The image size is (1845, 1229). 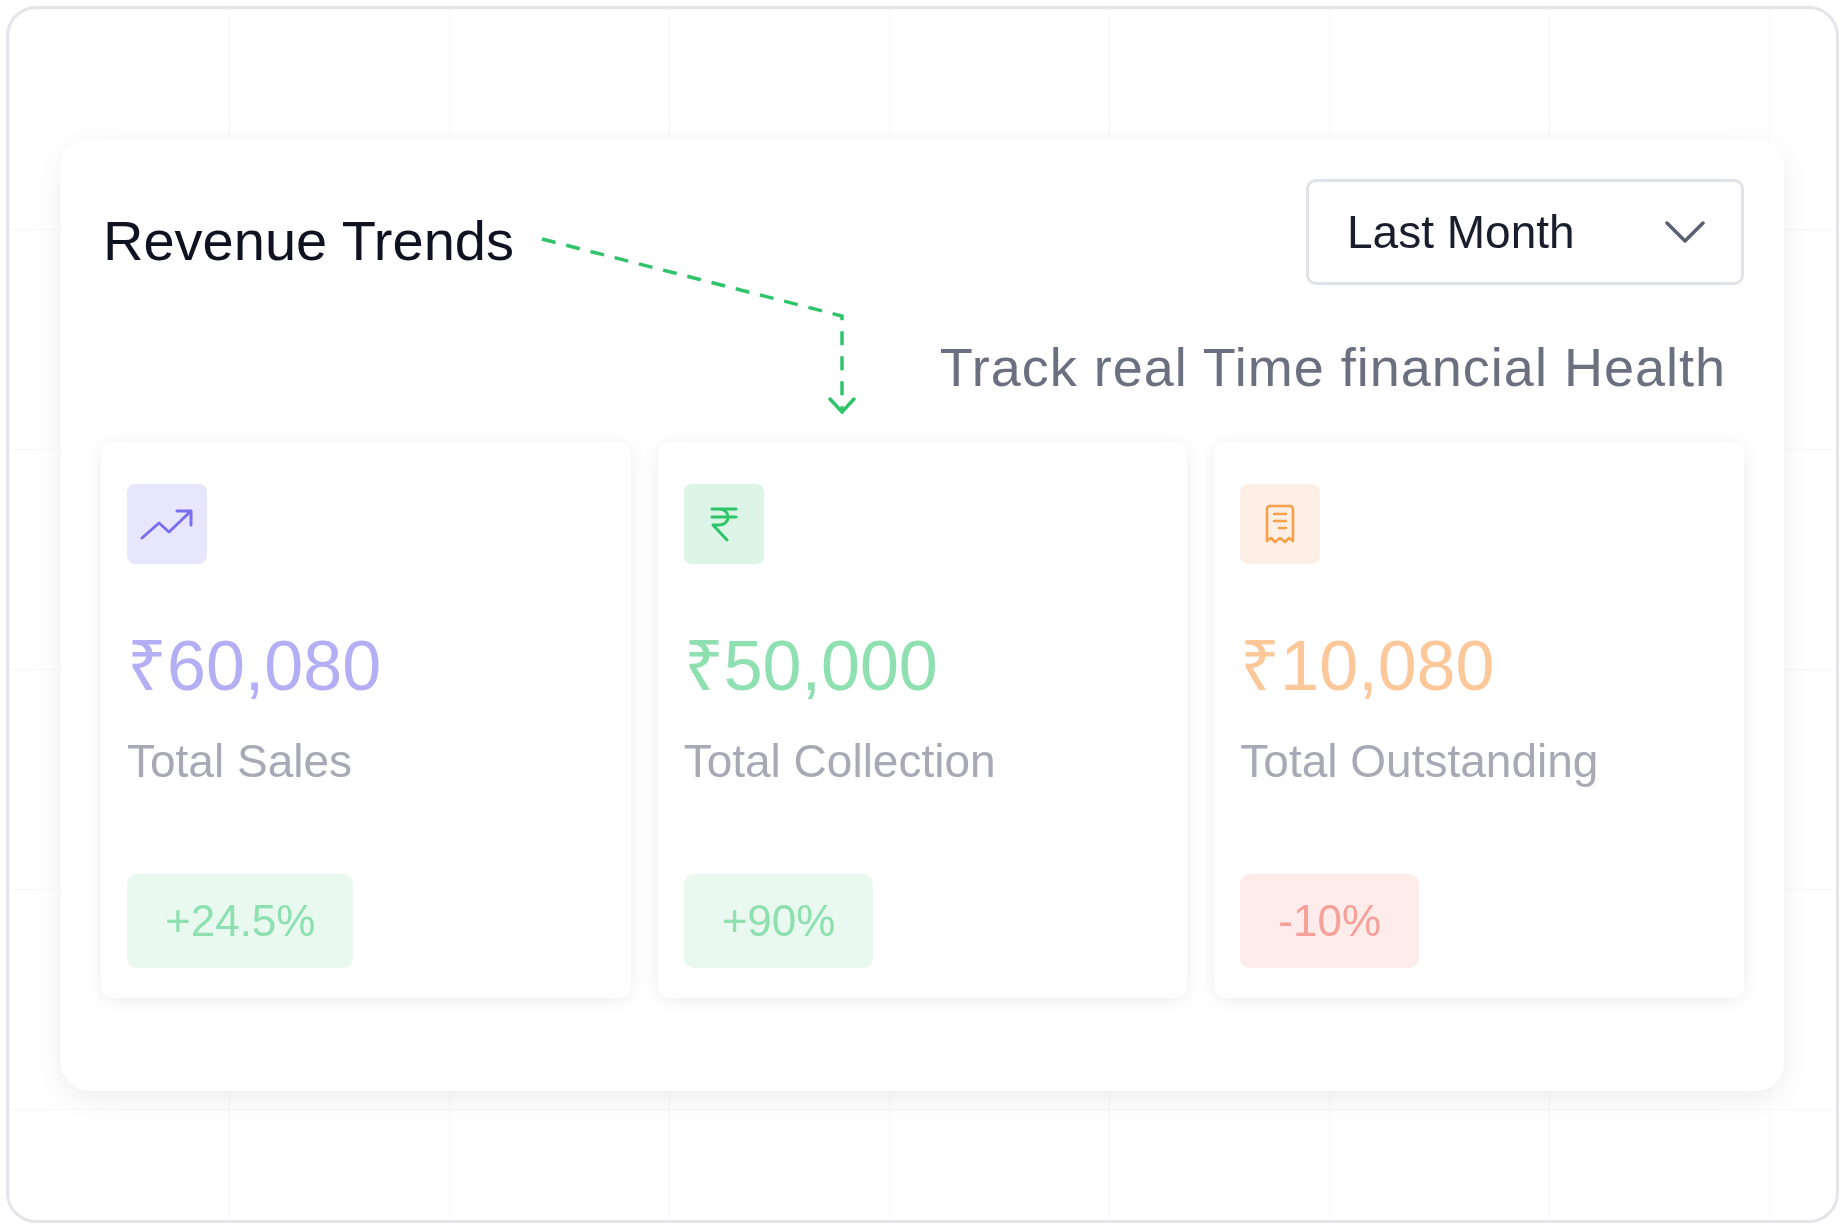 What do you see at coordinates (255, 666) in the screenshot?
I see `stat-value: ₹60,080` at bounding box center [255, 666].